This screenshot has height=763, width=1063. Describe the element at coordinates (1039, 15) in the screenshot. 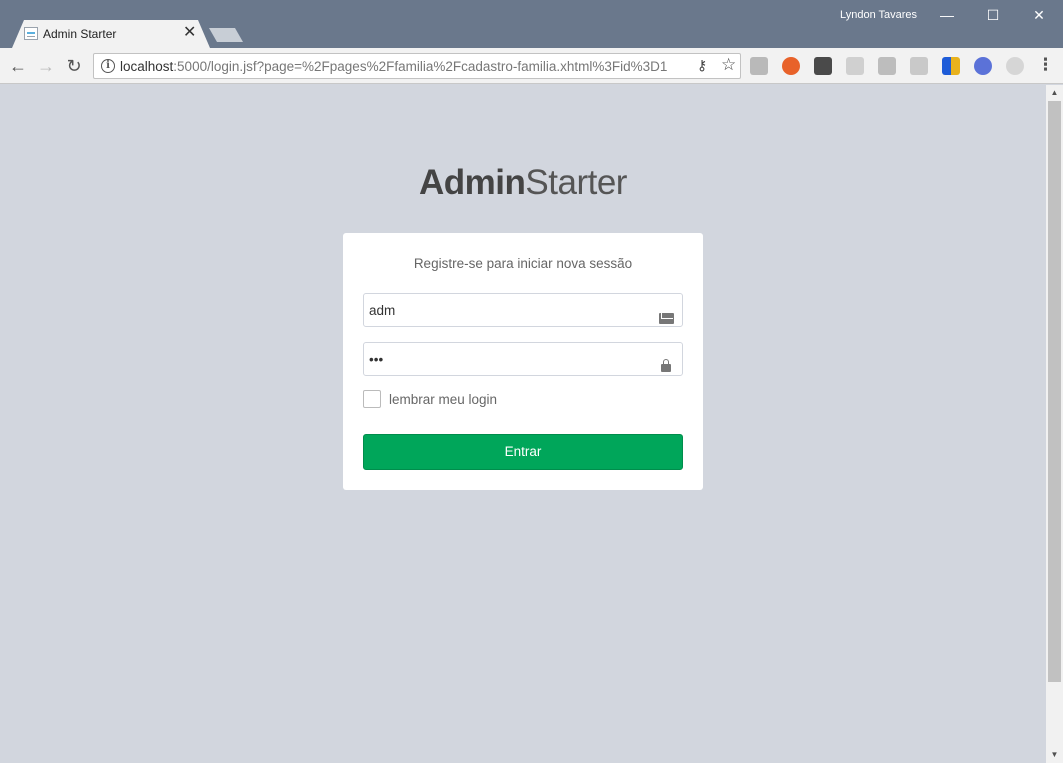

I see `close-window-button: ✕` at that location.